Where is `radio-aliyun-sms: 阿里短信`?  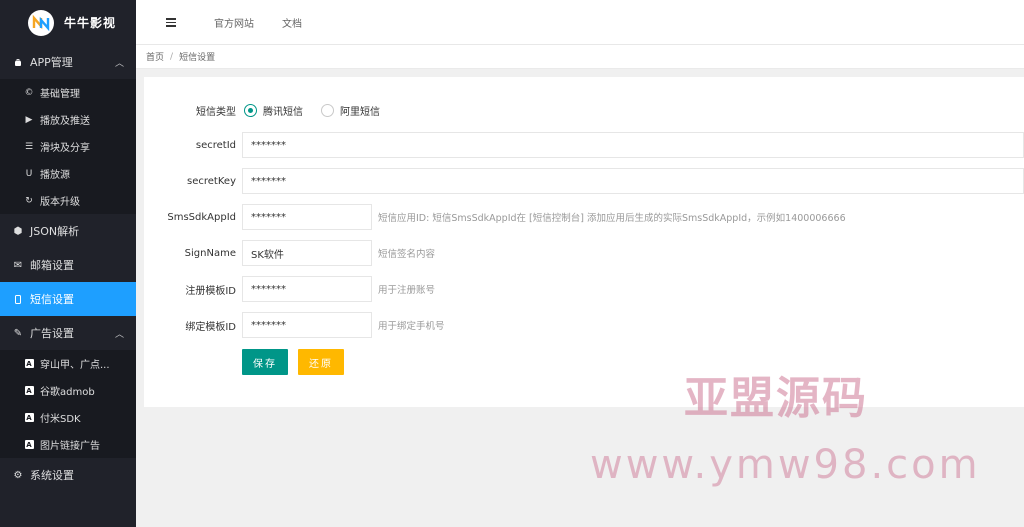 radio-aliyun-sms: 阿里短信 is located at coordinates (350, 110).